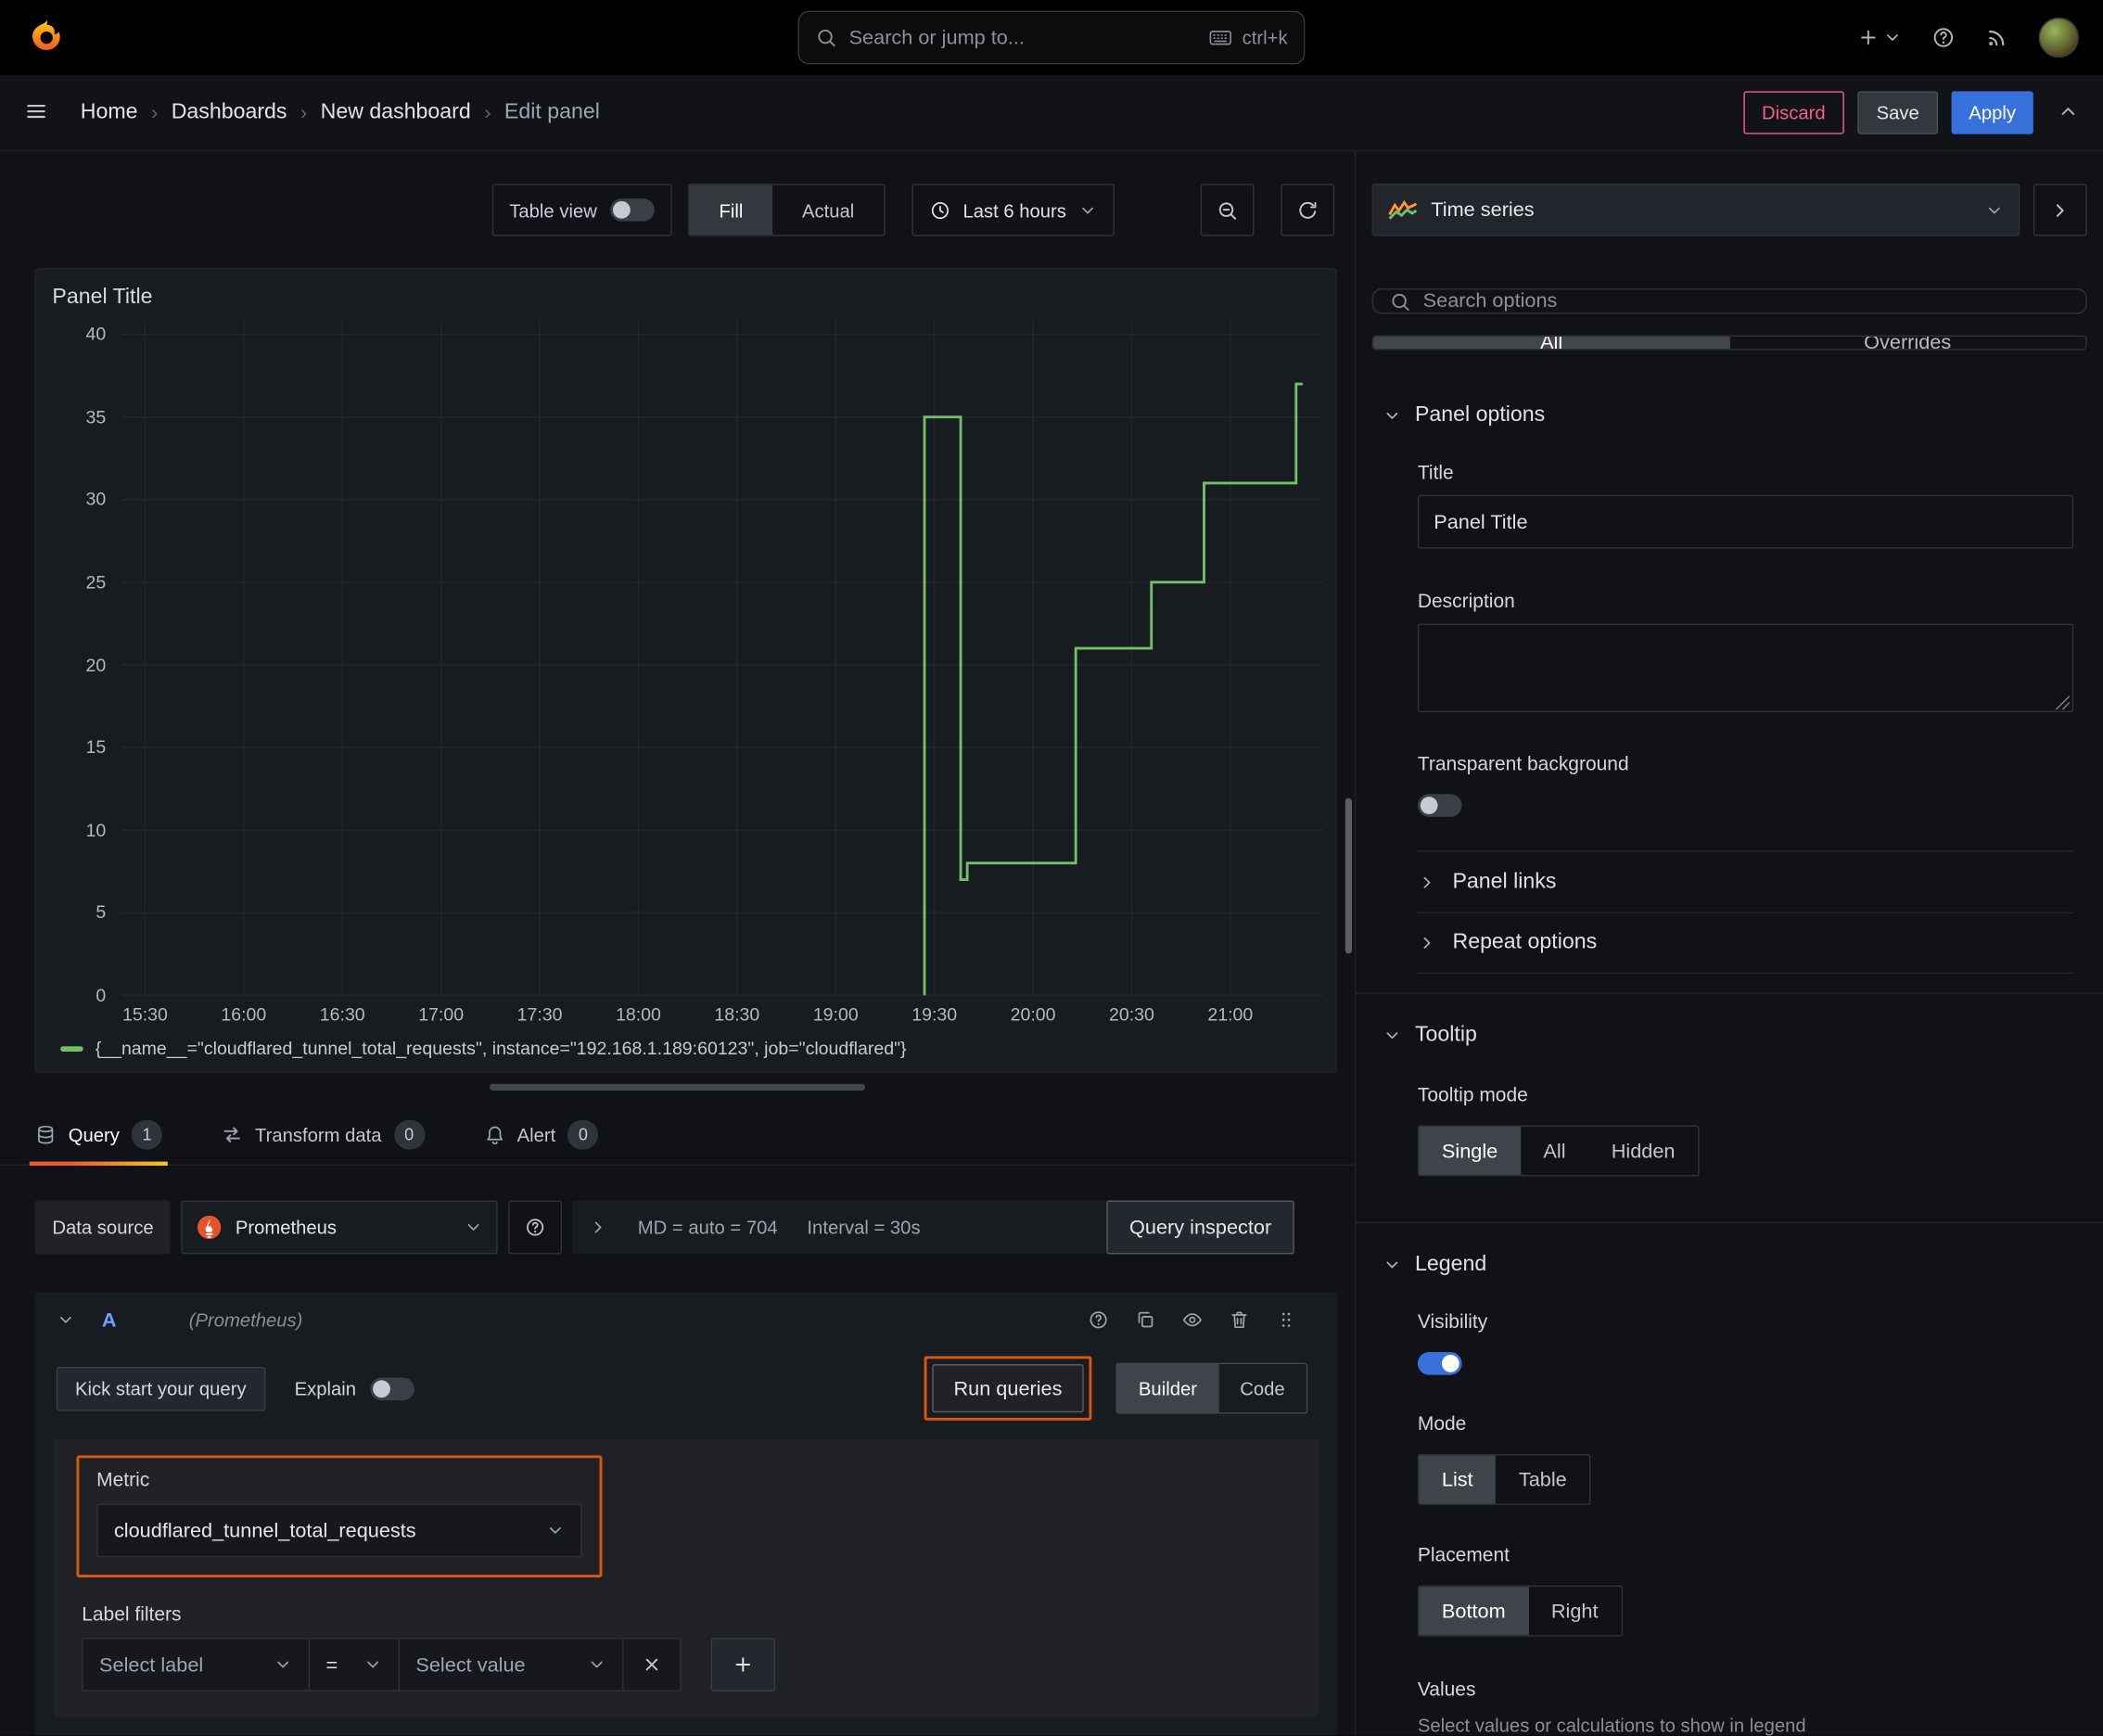  What do you see at coordinates (828, 210) in the screenshot?
I see `actual-option: Actual` at bounding box center [828, 210].